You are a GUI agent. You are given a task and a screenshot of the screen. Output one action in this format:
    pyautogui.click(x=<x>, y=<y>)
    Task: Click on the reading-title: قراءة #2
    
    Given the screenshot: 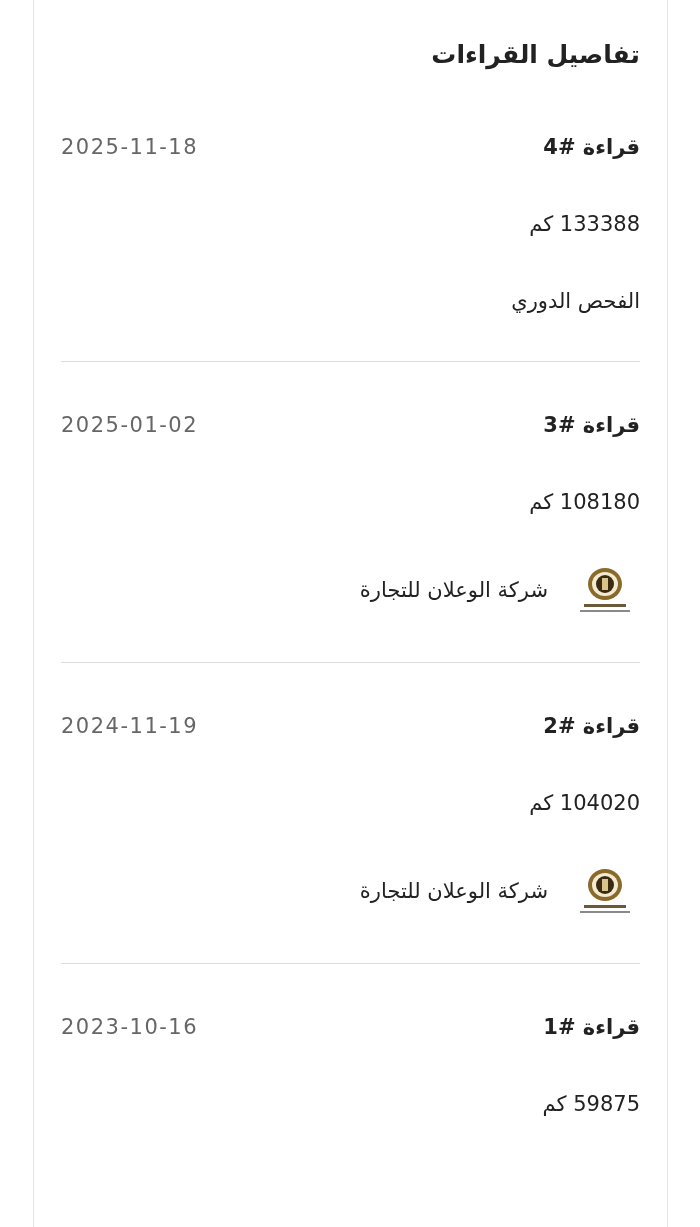 What is the action you would take?
    pyautogui.click(x=591, y=725)
    